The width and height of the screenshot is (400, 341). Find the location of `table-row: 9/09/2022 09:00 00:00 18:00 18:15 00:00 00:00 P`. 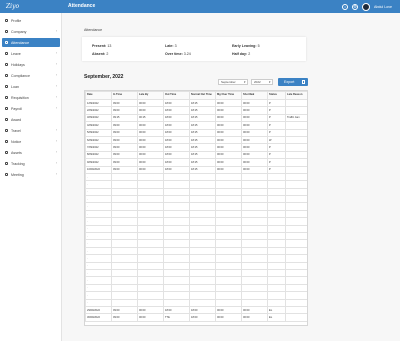

table-row: 9/09/2022 09:00 00:00 18:00 18:15 00:00 00:00 P is located at coordinates (196, 162).